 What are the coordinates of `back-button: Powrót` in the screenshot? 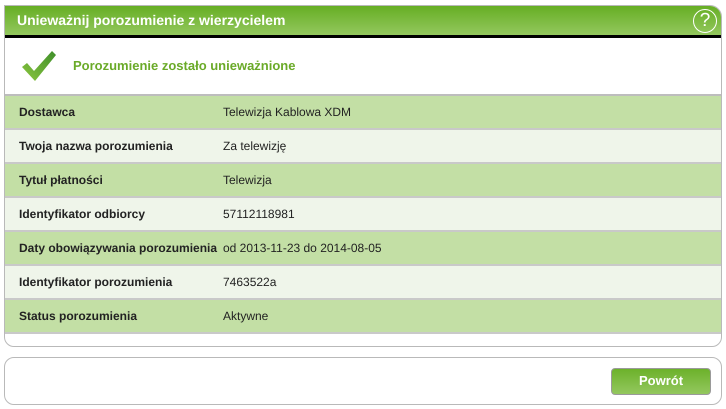 It's located at (661, 381).